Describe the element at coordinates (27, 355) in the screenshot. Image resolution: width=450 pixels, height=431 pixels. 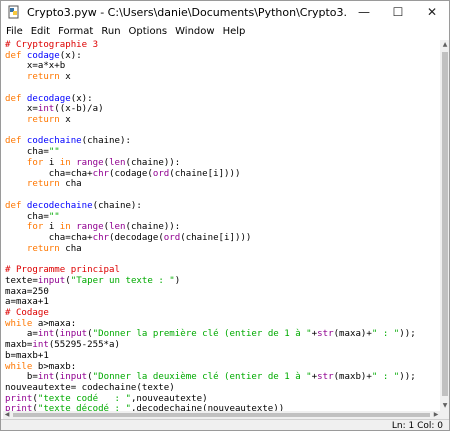
I see `code-token: b=maxb+1` at that location.